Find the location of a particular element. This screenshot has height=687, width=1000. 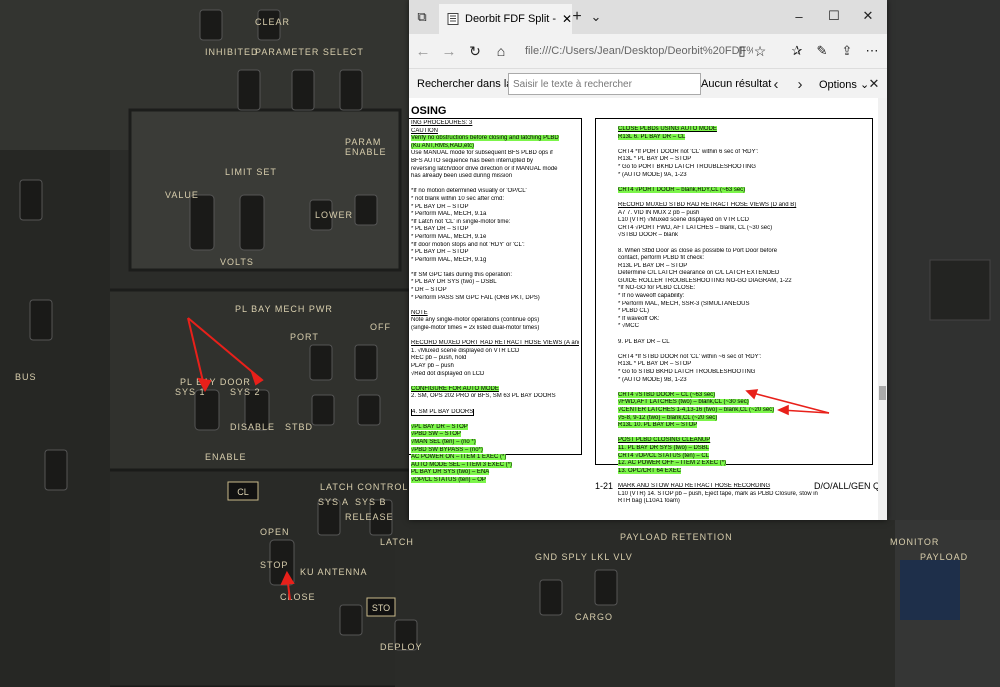

forward-arrow-icon: → is located at coordinates (449, 51).